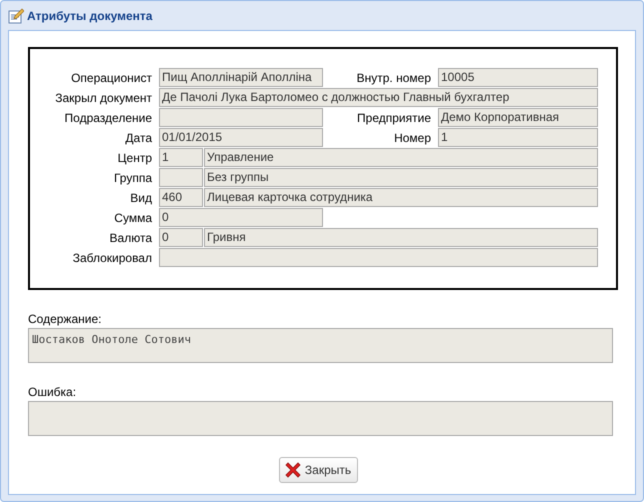  What do you see at coordinates (241, 77) in the screenshot?
I see `value-field: Пищ Аполлінарій Аполліна` at bounding box center [241, 77].